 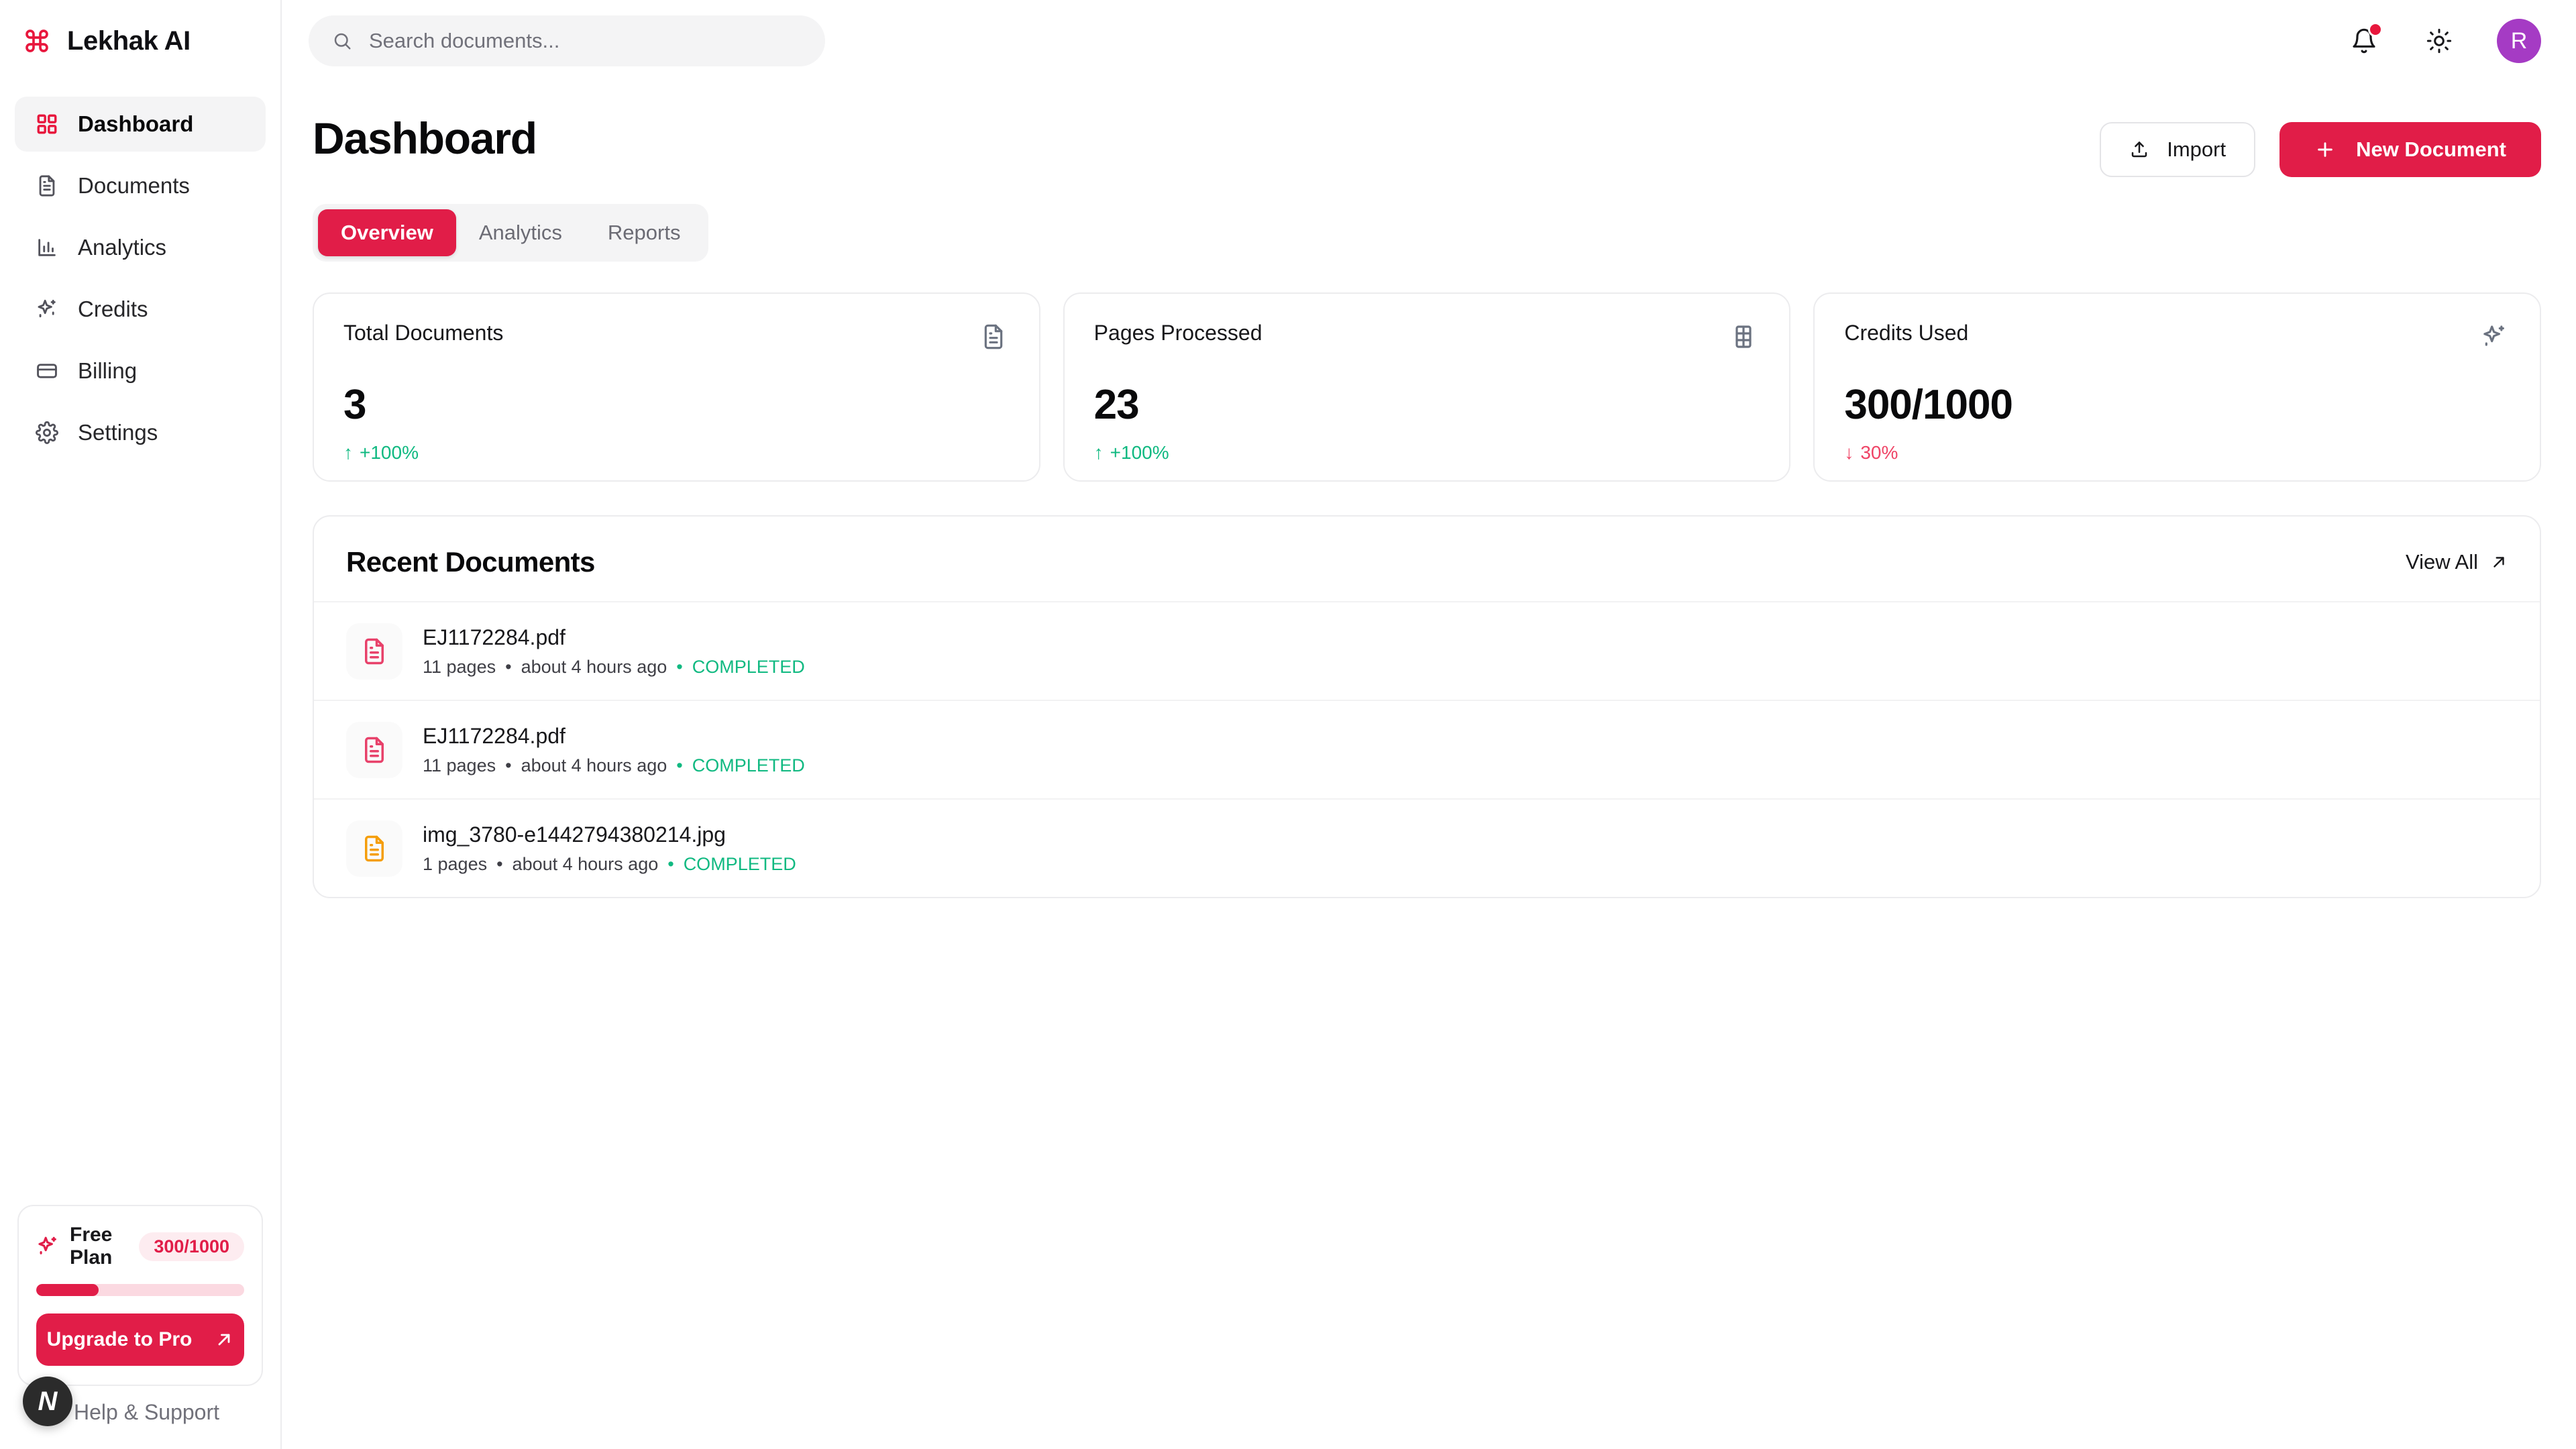 I want to click on new-document-button: New Document, so click(x=2410, y=149).